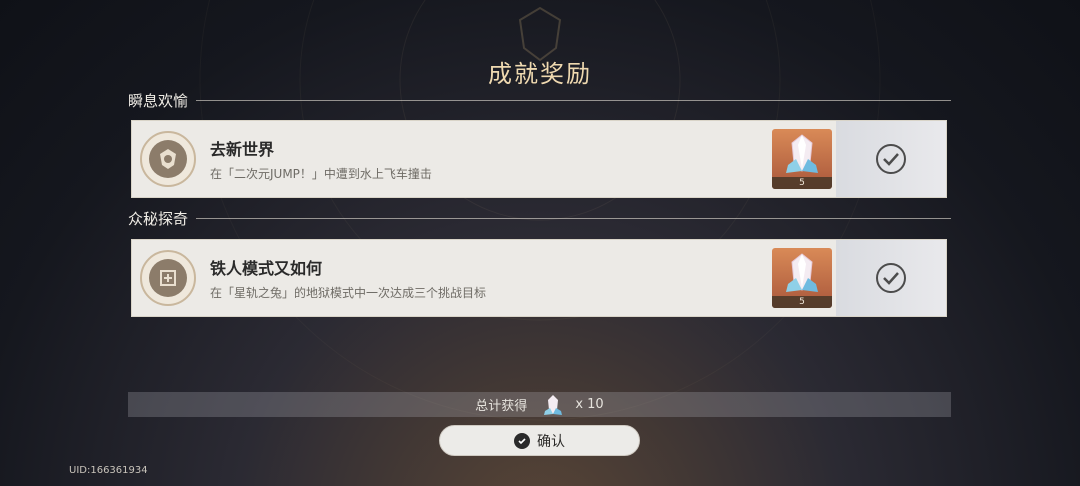 The image size is (1080, 486). What do you see at coordinates (539, 159) in the screenshot?
I see `achievement-card: 去新世界 在「二次元JUMP！」中遭到水上飞车撞击 5` at bounding box center [539, 159].